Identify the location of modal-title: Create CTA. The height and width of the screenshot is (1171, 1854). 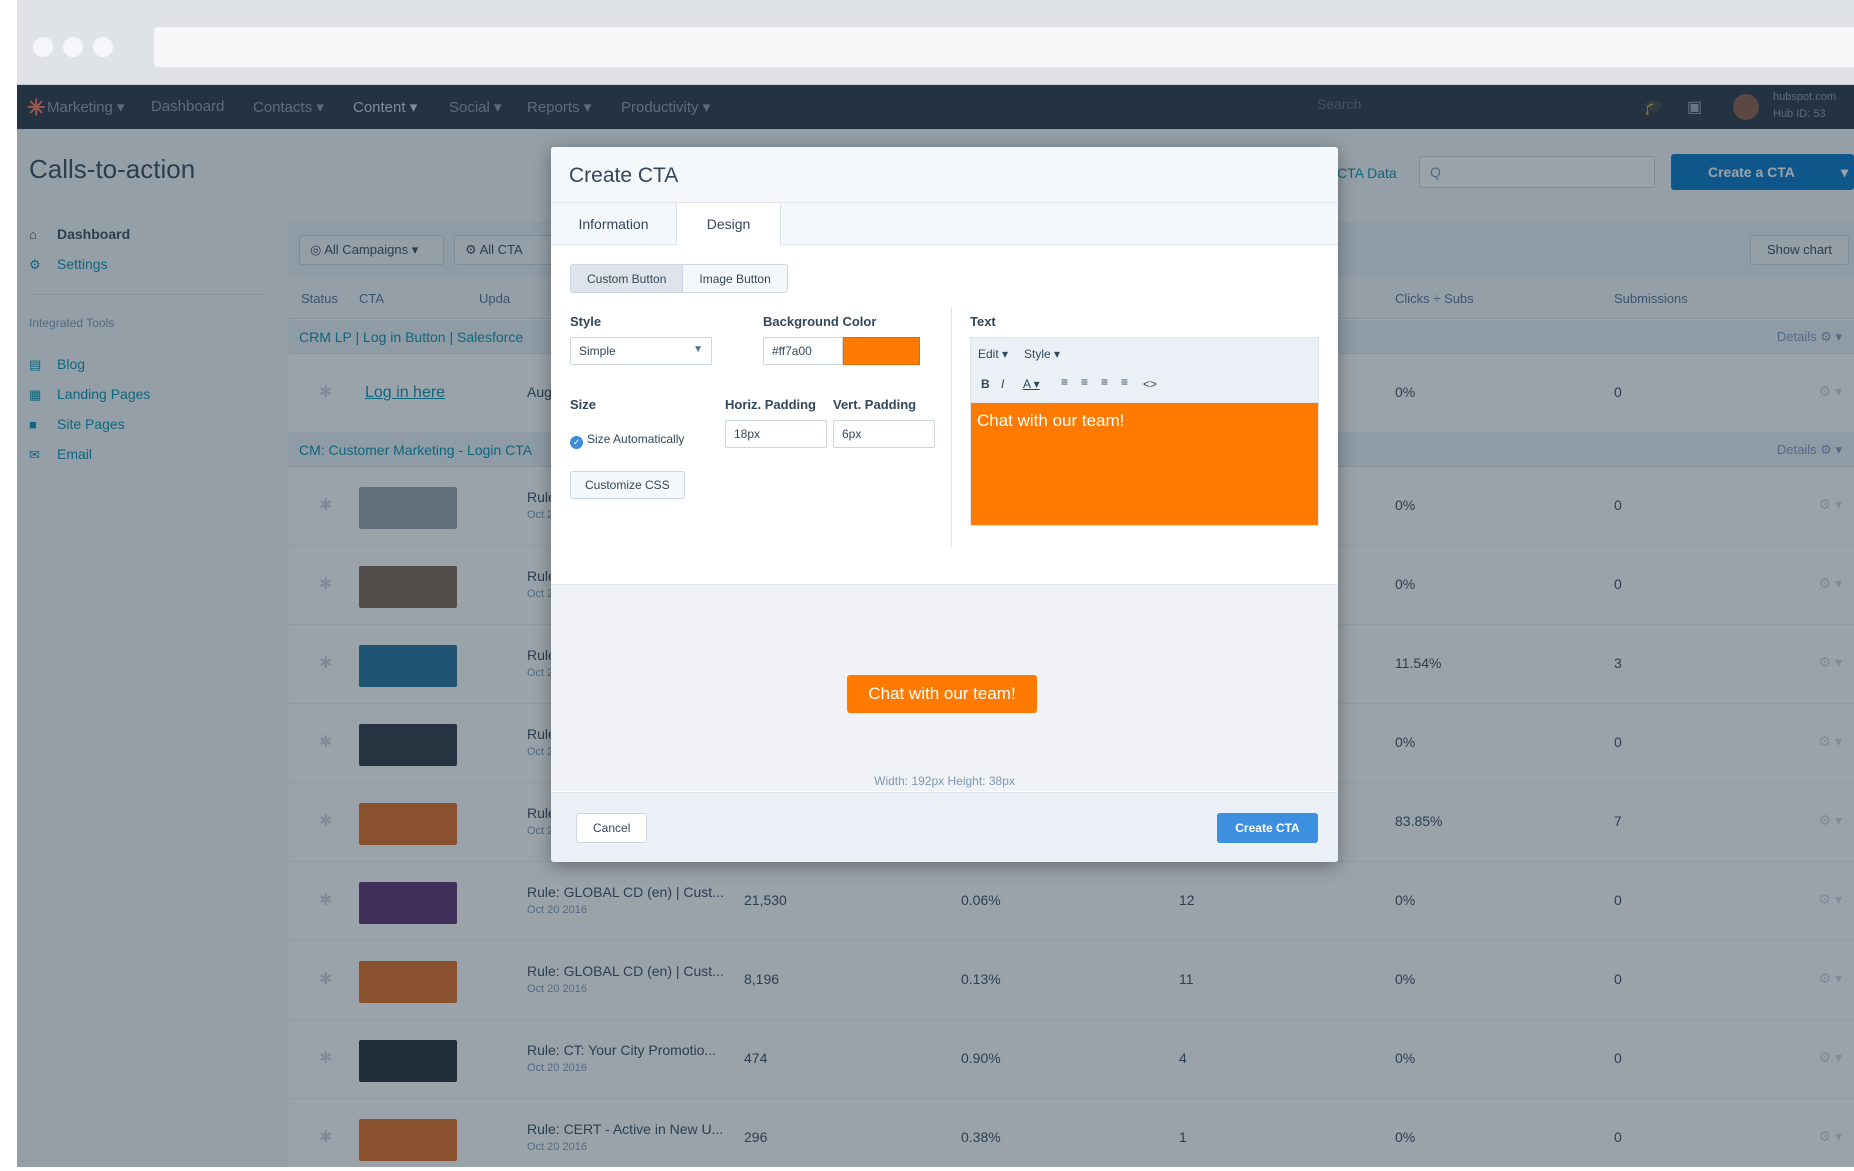
(624, 175).